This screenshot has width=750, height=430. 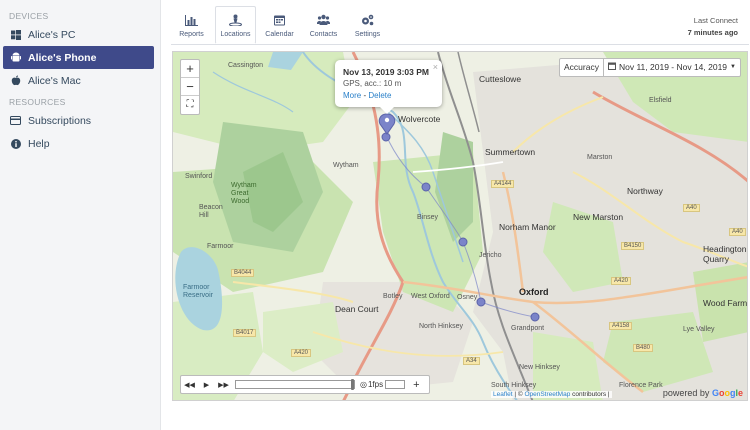 I want to click on fps-slider, so click(x=395, y=384).